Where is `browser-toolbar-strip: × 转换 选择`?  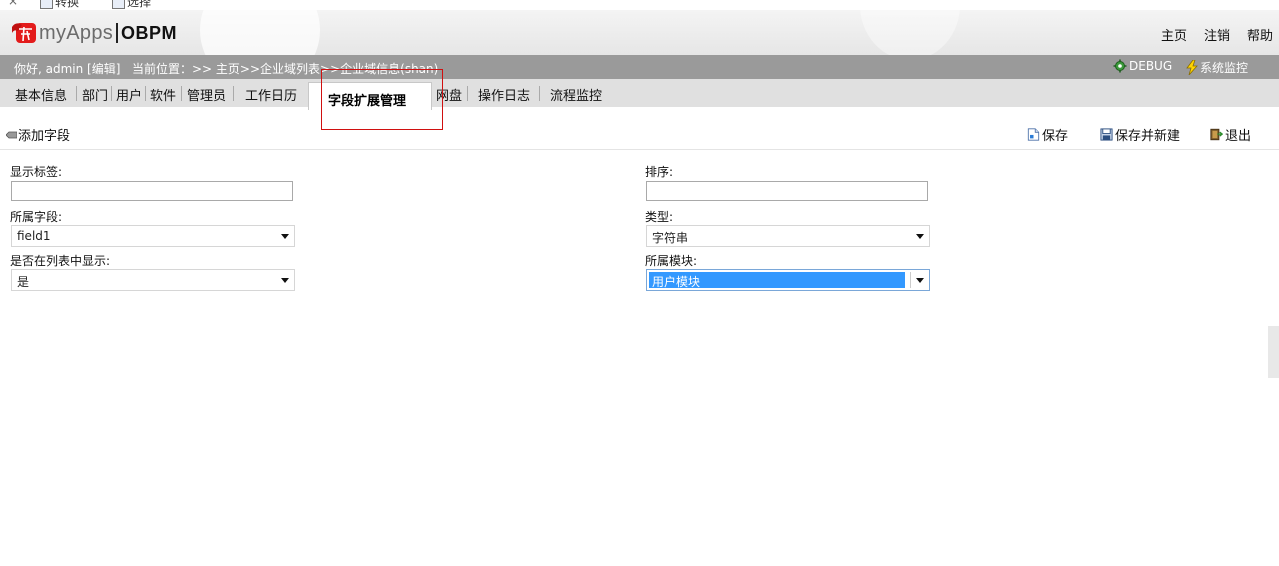
browser-toolbar-strip: × 转换 选择 is located at coordinates (639, 5).